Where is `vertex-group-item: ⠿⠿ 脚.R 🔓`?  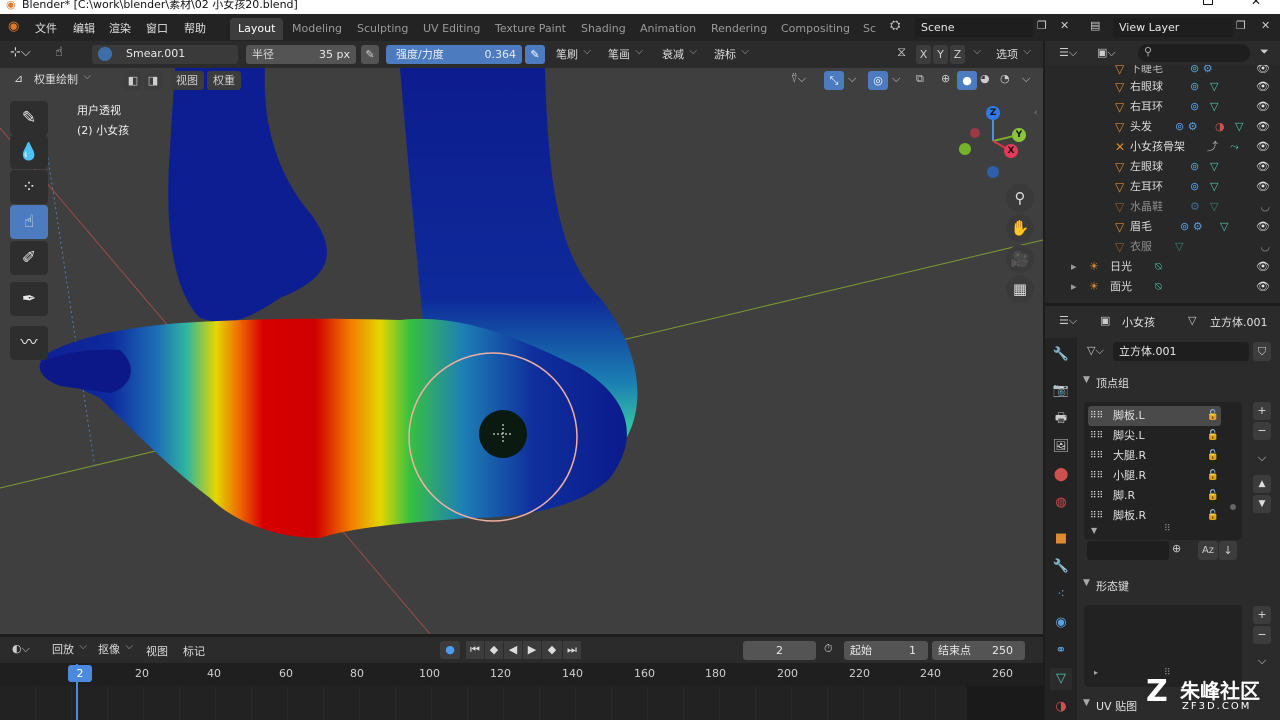 vertex-group-item: ⠿⠿ 脚.R 🔓 is located at coordinates (1154, 496).